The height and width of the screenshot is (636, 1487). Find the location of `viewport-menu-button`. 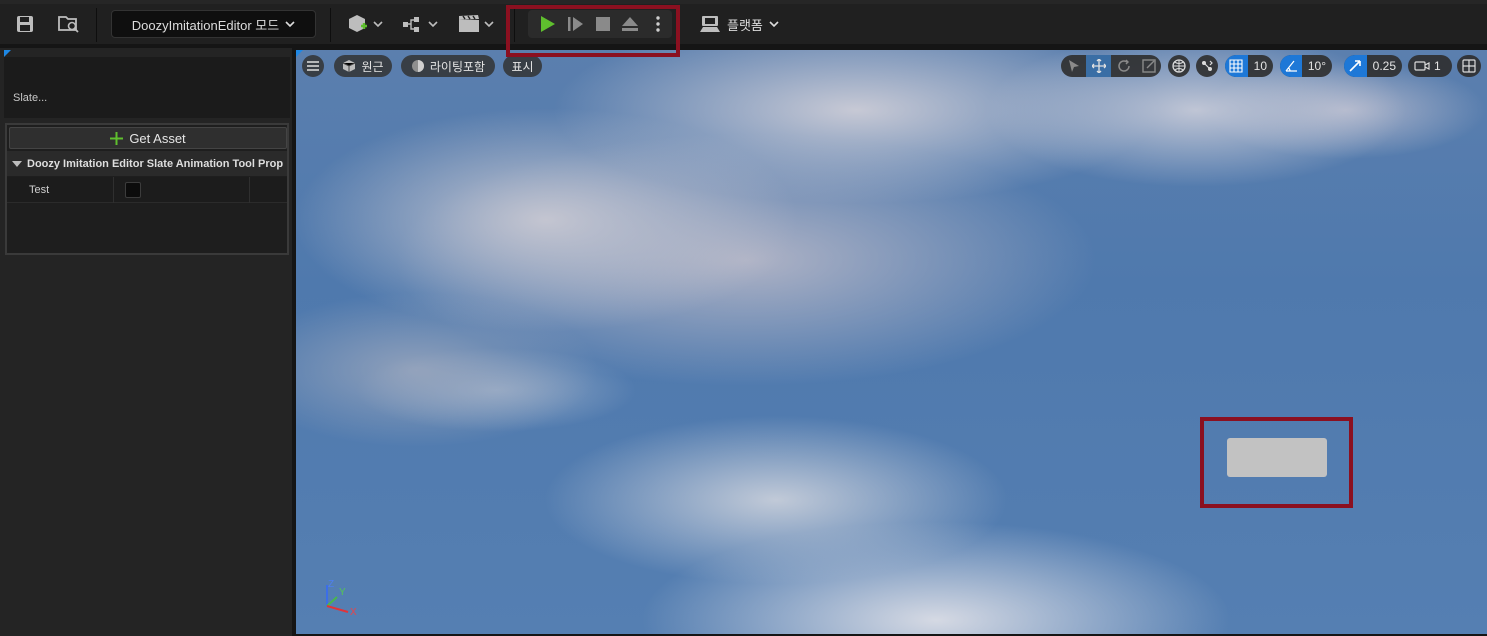

viewport-menu-button is located at coordinates (313, 66).